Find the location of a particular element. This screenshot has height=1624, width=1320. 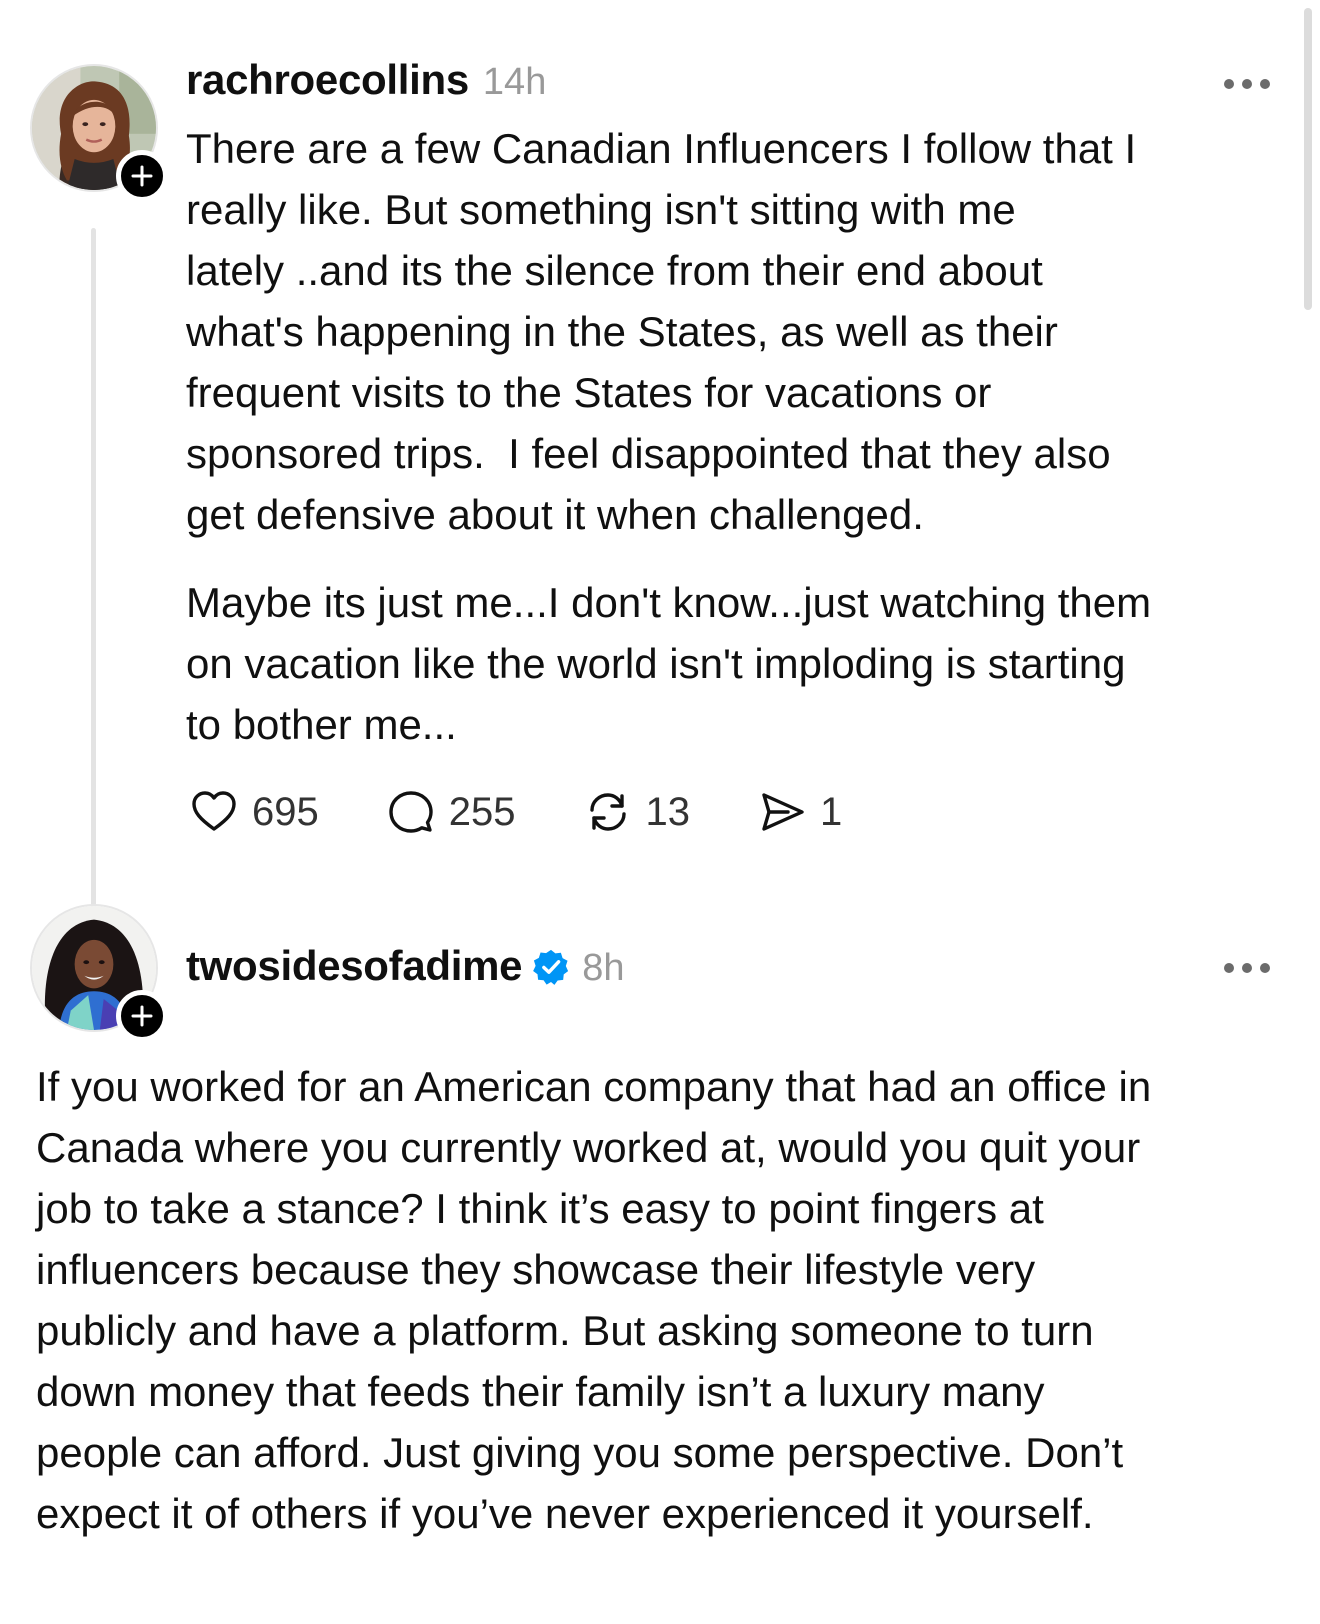

comment-icon is located at coordinates (411, 812).